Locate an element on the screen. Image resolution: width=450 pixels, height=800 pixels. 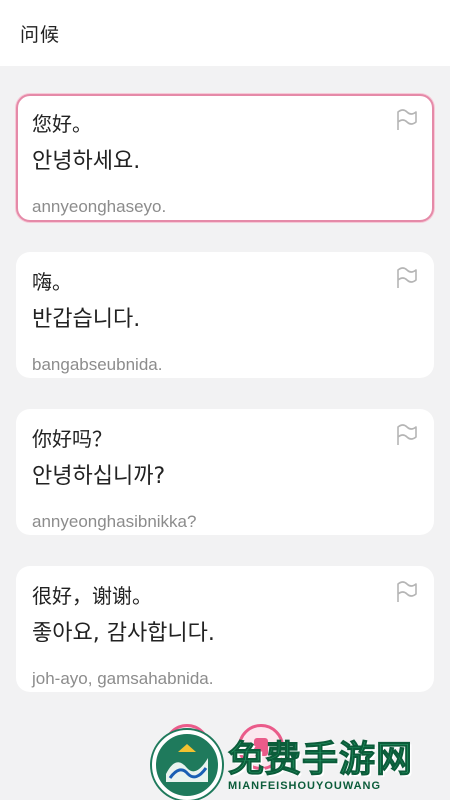
watermark-emblem-icon is located at coordinates (187, 765).